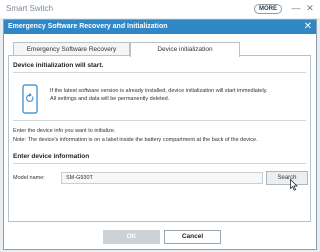 This screenshot has width=320, height=252. What do you see at coordinates (30, 8) in the screenshot?
I see `app-title: Smart Switch` at bounding box center [30, 8].